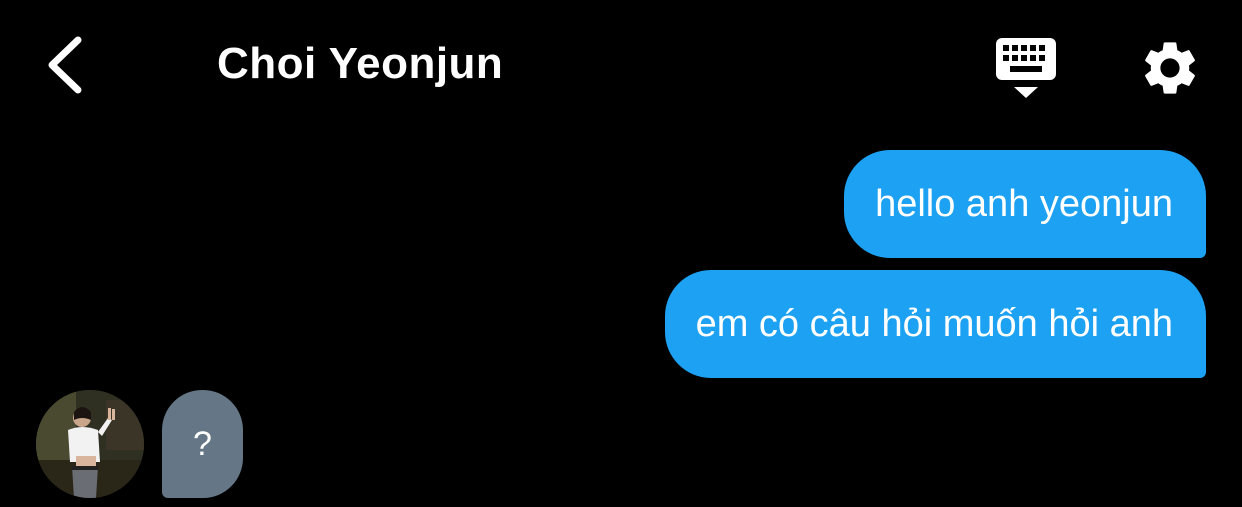 The height and width of the screenshot is (507, 1242). Describe the element at coordinates (935, 324) in the screenshot. I see `outgoing-message-bubble: em có câu hỏi muốn hỏi anh` at that location.